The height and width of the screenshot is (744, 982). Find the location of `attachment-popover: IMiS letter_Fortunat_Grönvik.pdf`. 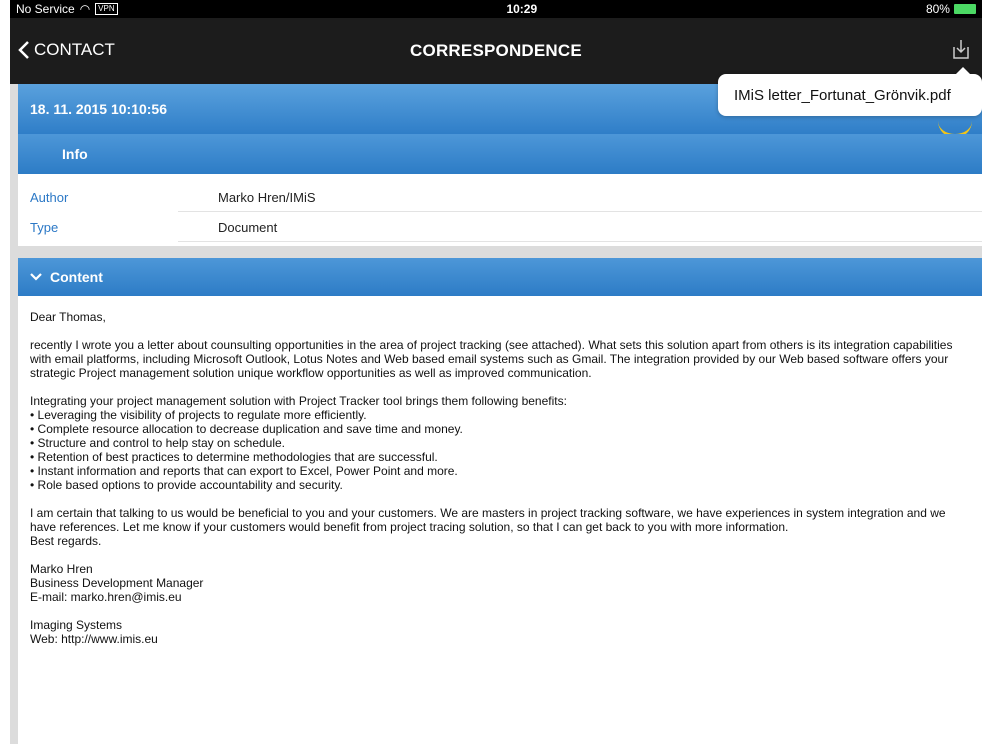

attachment-popover: IMiS letter_Fortunat_Grönvik.pdf is located at coordinates (850, 91).